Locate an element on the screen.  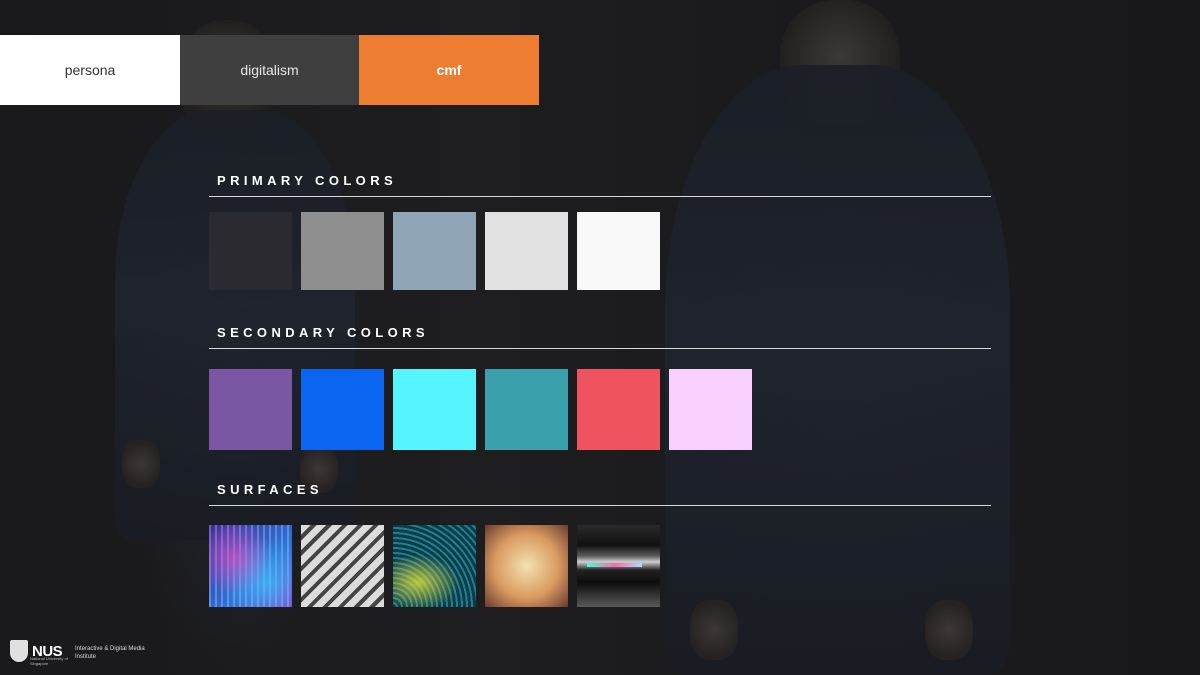
surfaces-row is located at coordinates (434, 566).